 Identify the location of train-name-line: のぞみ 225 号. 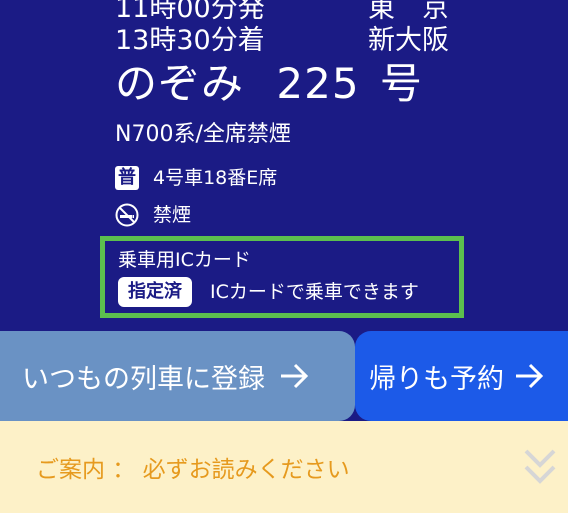
(269, 84).